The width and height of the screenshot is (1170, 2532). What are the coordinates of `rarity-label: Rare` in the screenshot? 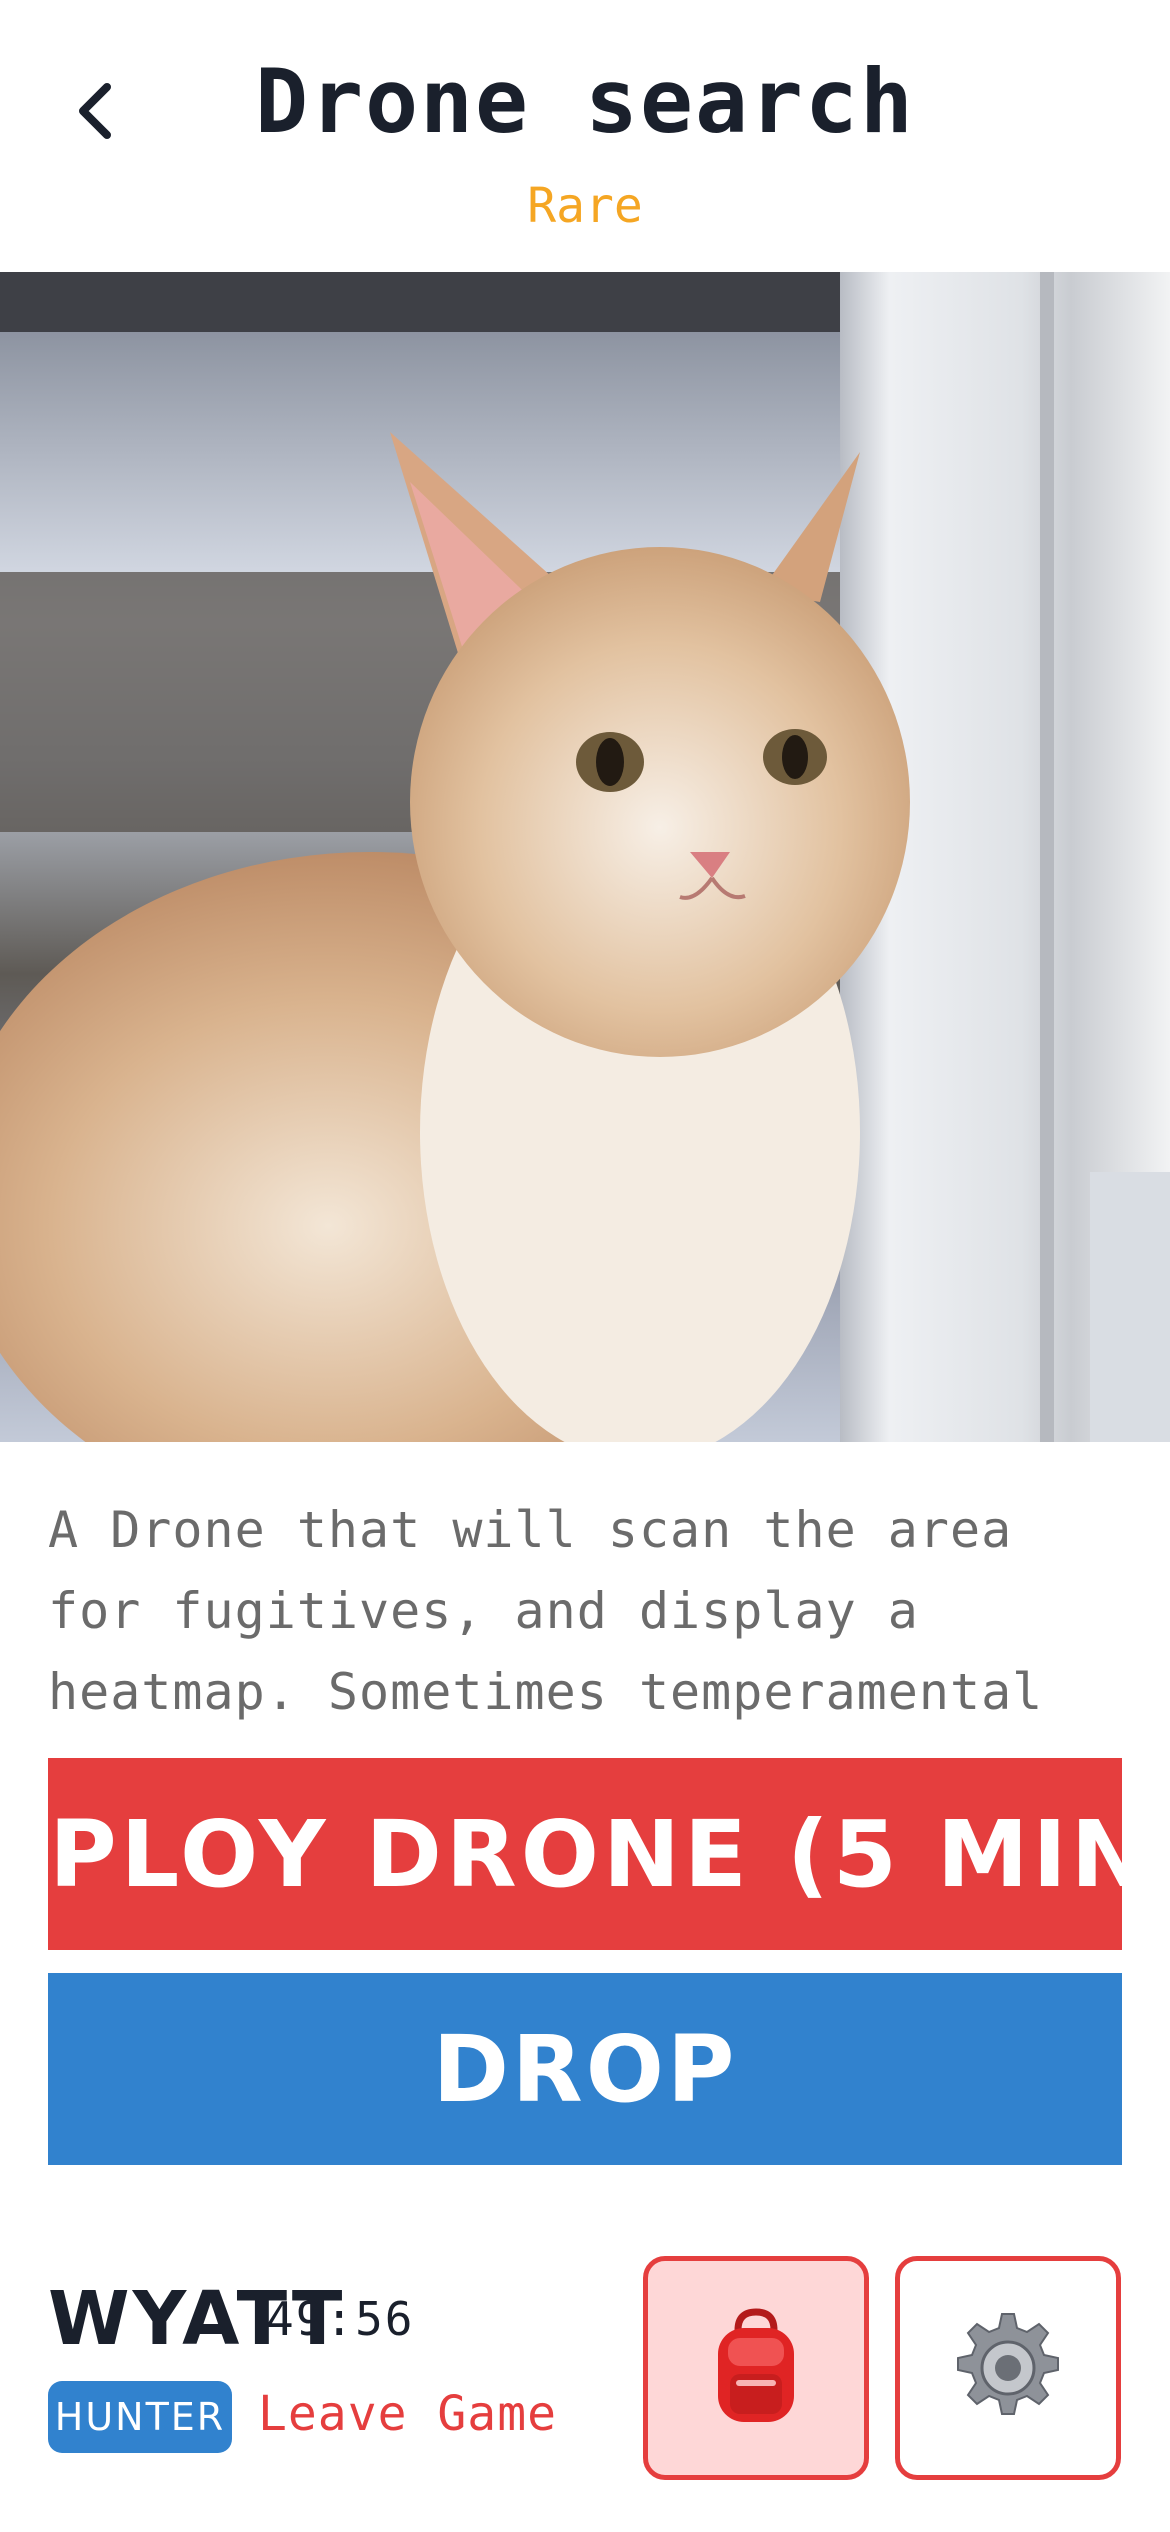 It's located at (585, 206).